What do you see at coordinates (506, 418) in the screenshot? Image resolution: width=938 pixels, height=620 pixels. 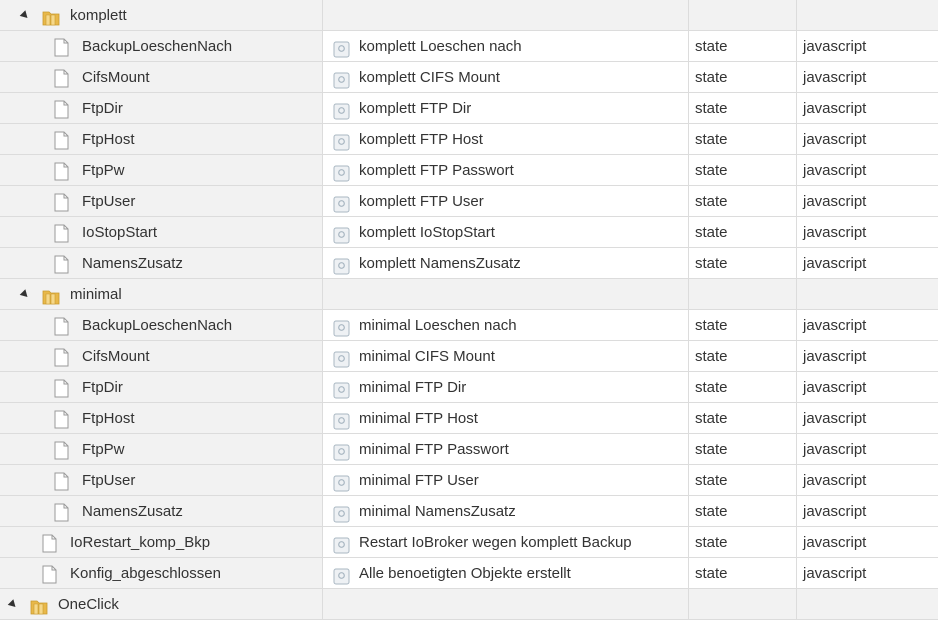 I see `description-cell: minimal FTP Host` at bounding box center [506, 418].